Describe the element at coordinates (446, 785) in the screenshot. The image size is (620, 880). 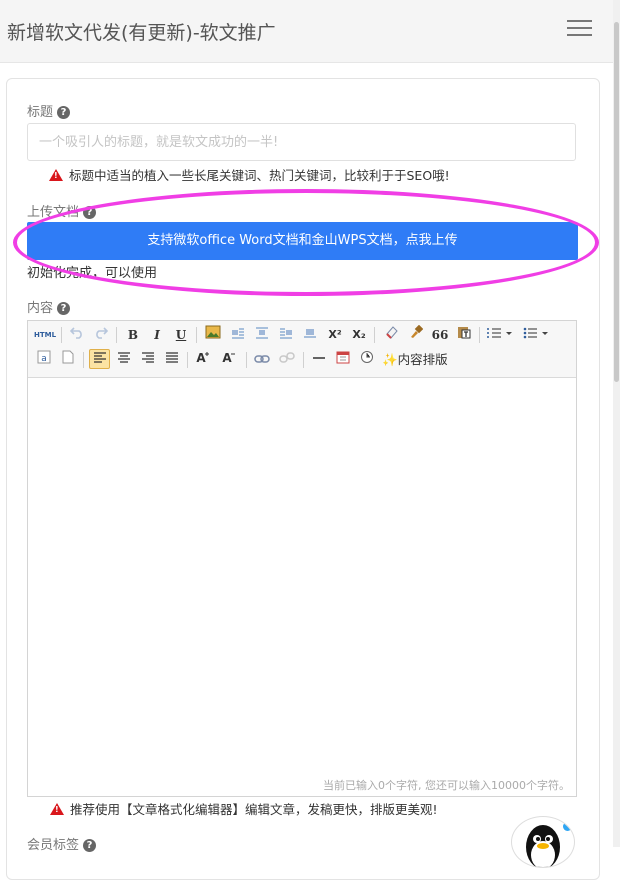
I see `character-counter: 当前已输入0个字符, 您还可以输入10000个字符。` at that location.